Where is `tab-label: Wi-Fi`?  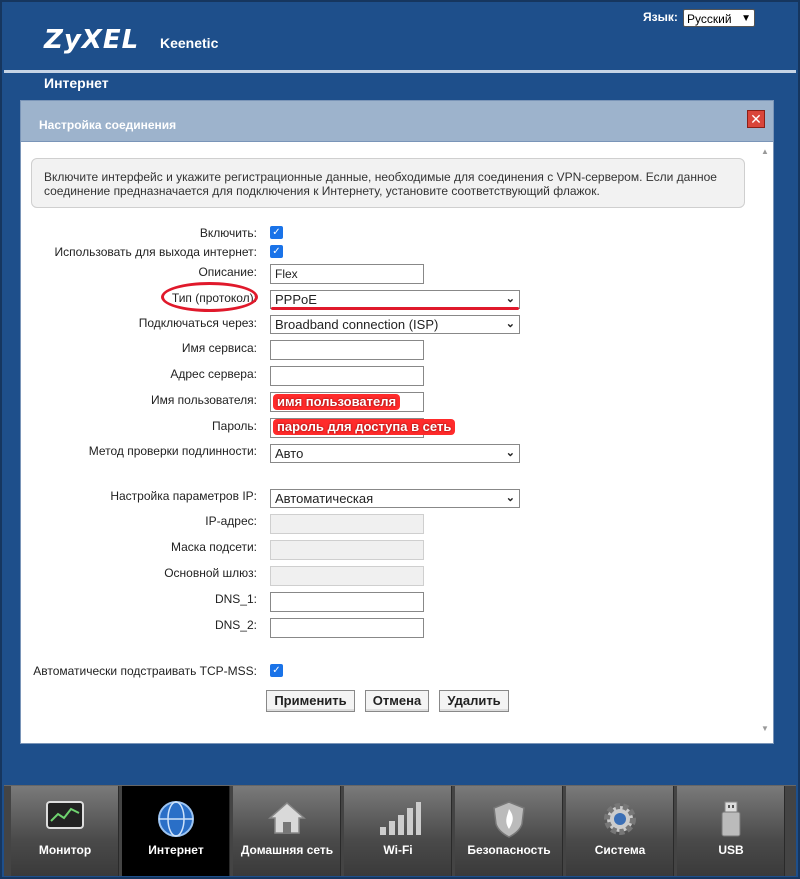 tab-label: Wi-Fi is located at coordinates (398, 850).